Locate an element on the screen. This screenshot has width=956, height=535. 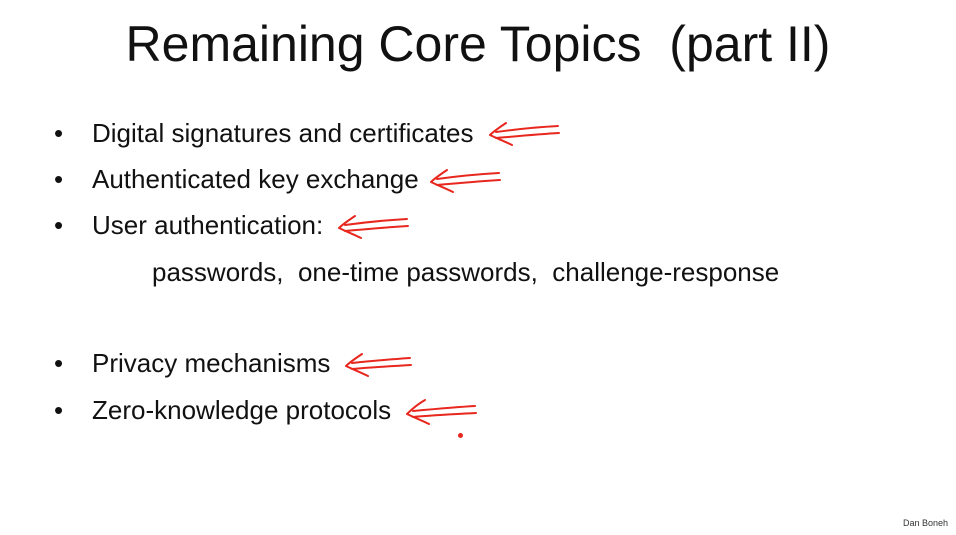
bullet-text: User authentication: is located at coordinates (208, 225).